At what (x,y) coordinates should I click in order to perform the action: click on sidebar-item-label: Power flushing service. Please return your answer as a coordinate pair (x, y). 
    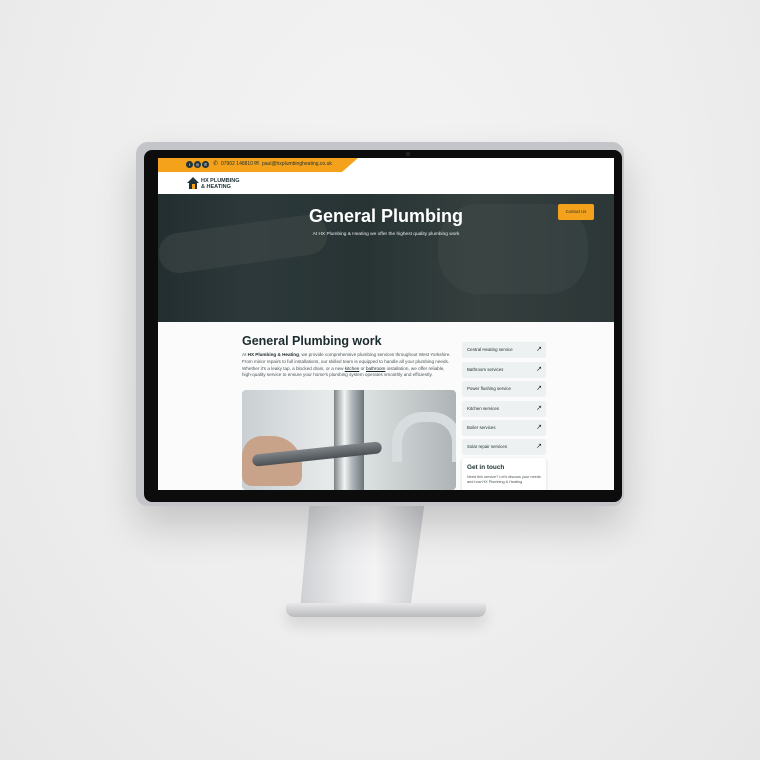
    Looking at the image, I should click on (489, 388).